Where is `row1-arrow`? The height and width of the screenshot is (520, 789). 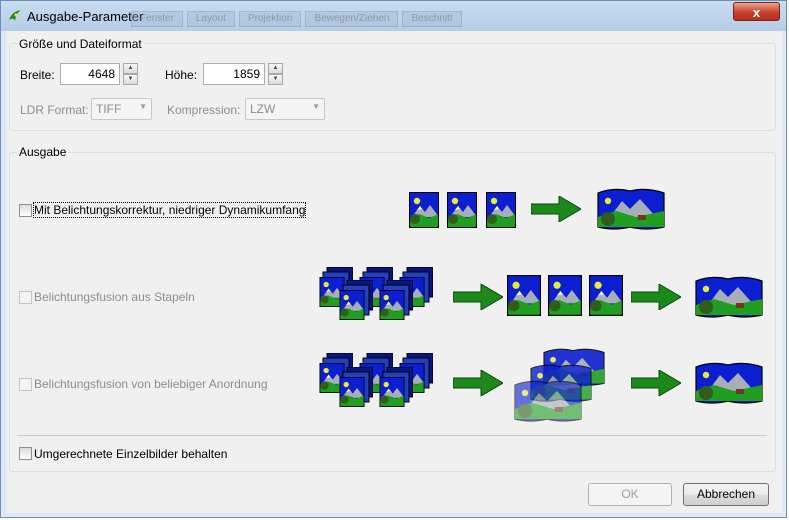 row1-arrow is located at coordinates (556, 209).